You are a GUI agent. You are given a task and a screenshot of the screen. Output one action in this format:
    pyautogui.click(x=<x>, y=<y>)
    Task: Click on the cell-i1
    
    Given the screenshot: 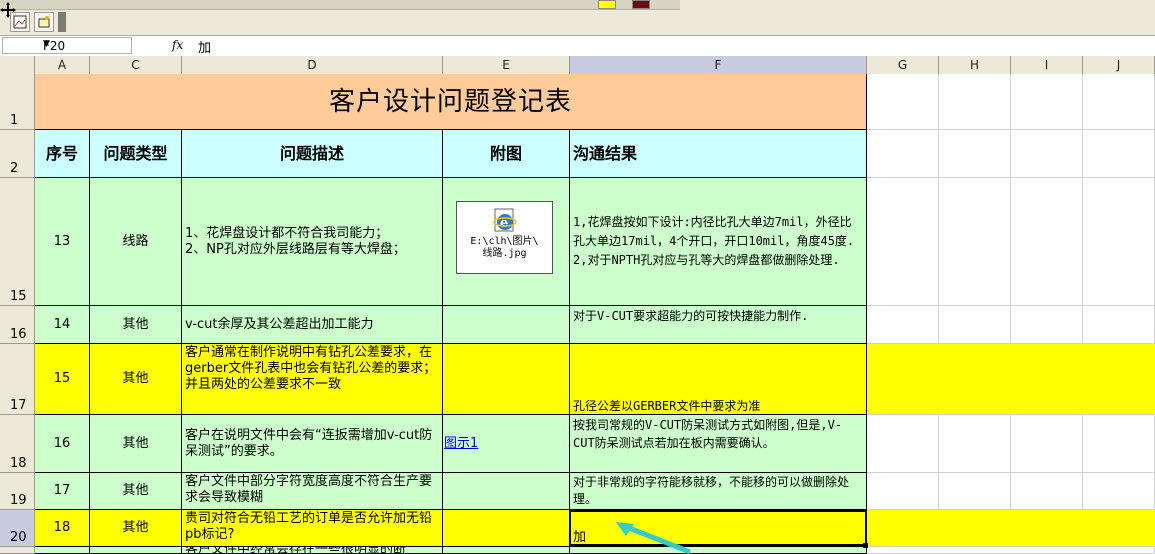 What is the action you would take?
    pyautogui.click(x=1047, y=102)
    